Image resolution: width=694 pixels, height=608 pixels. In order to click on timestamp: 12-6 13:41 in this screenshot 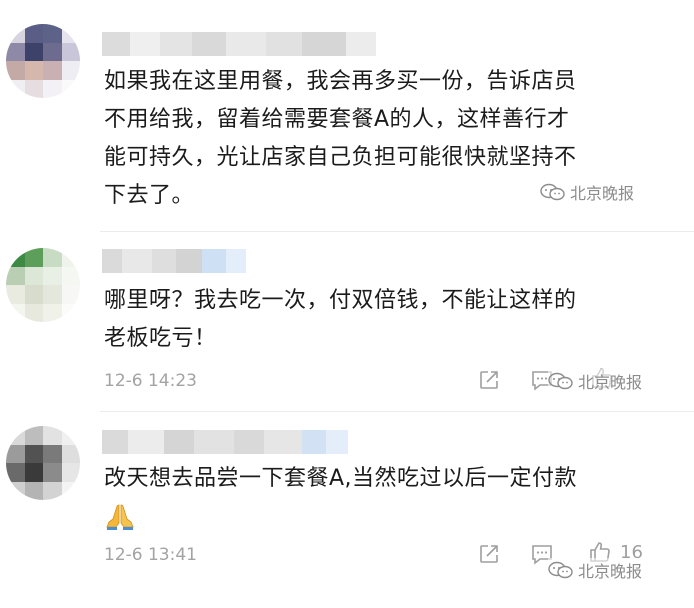, I will do `click(150, 555)`.